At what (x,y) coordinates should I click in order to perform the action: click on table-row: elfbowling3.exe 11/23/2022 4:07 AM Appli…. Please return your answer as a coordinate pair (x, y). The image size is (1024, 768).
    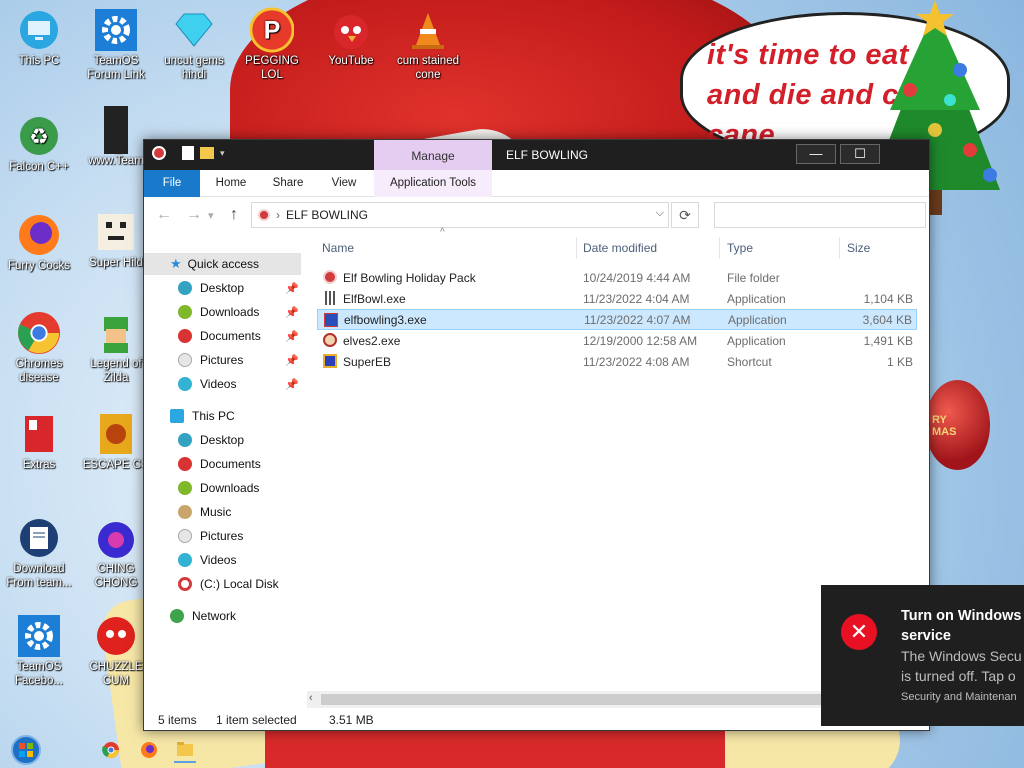
    Looking at the image, I should click on (617, 319).